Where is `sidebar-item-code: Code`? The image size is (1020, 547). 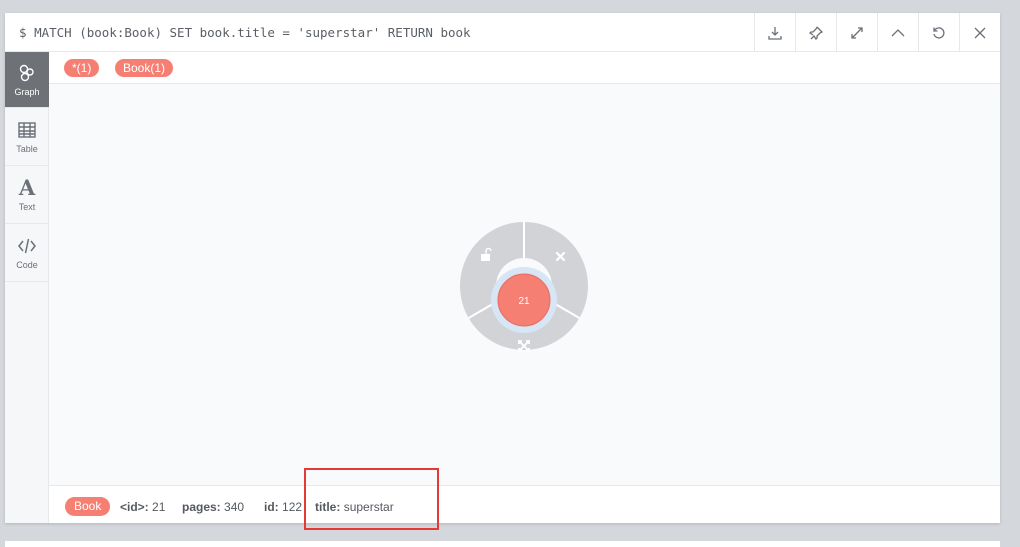
sidebar-item-code: Code is located at coordinates (27, 253).